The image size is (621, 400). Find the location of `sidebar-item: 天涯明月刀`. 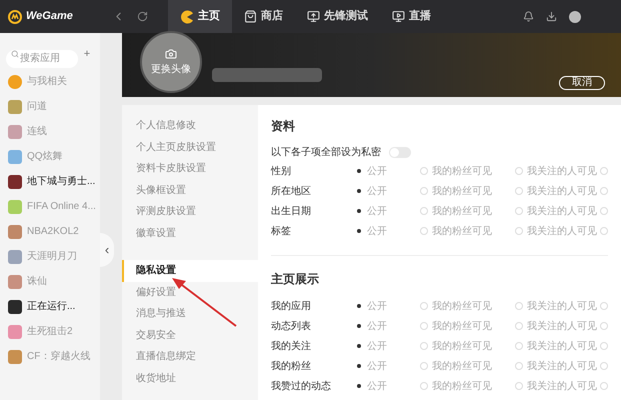

sidebar-item: 天涯明月刀 is located at coordinates (50, 256).